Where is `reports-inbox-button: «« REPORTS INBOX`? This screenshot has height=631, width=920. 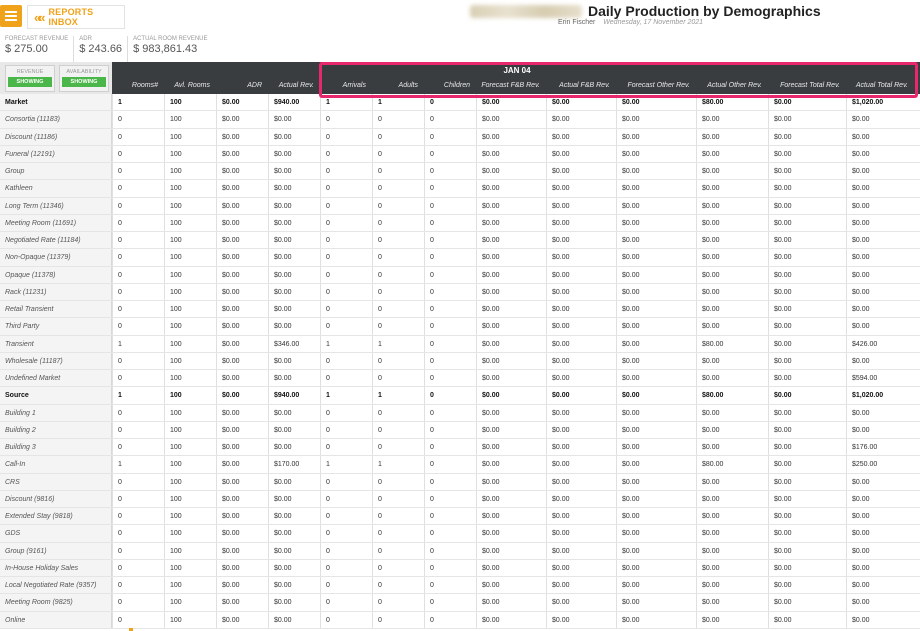
reports-inbox-button: «« REPORTS INBOX is located at coordinates (76, 17).